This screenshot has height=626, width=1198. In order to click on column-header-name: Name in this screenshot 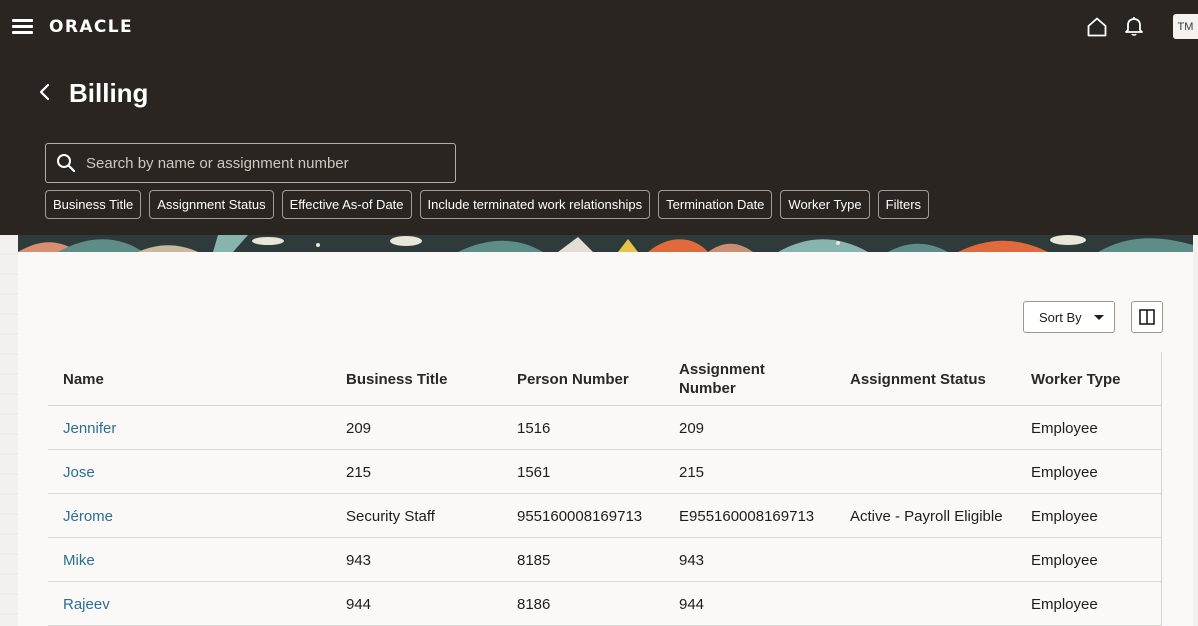, I will do `click(83, 379)`.